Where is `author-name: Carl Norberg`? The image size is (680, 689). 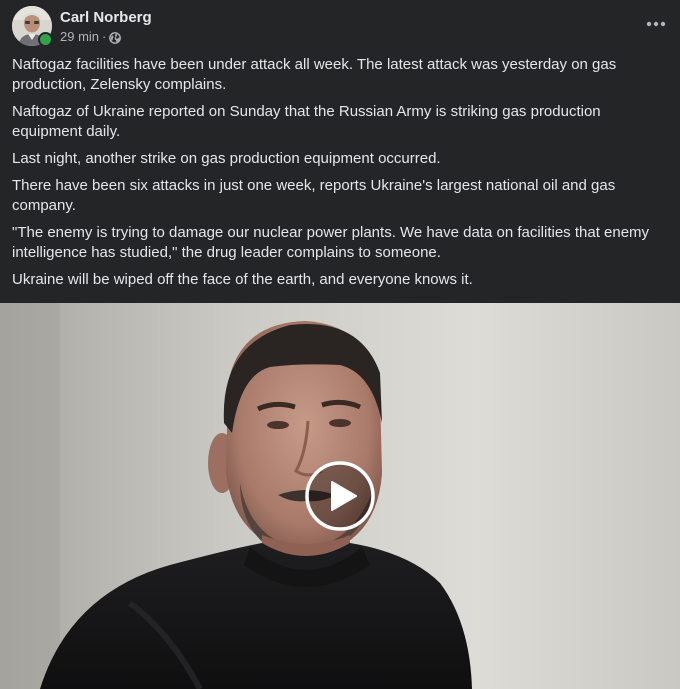
author-name: Carl Norberg is located at coordinates (106, 18).